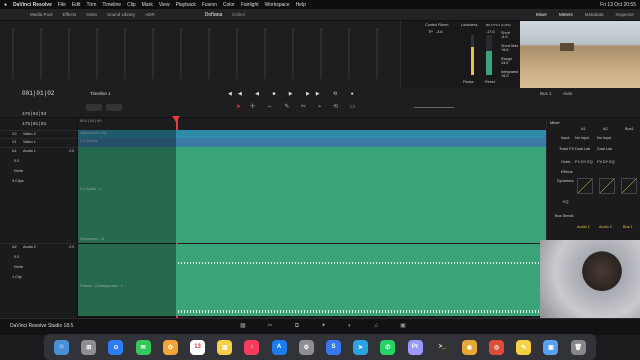 This screenshot has height=360, width=640. Describe the element at coordinates (225, 347) in the screenshot. I see `notes-icon: ▤` at that location.